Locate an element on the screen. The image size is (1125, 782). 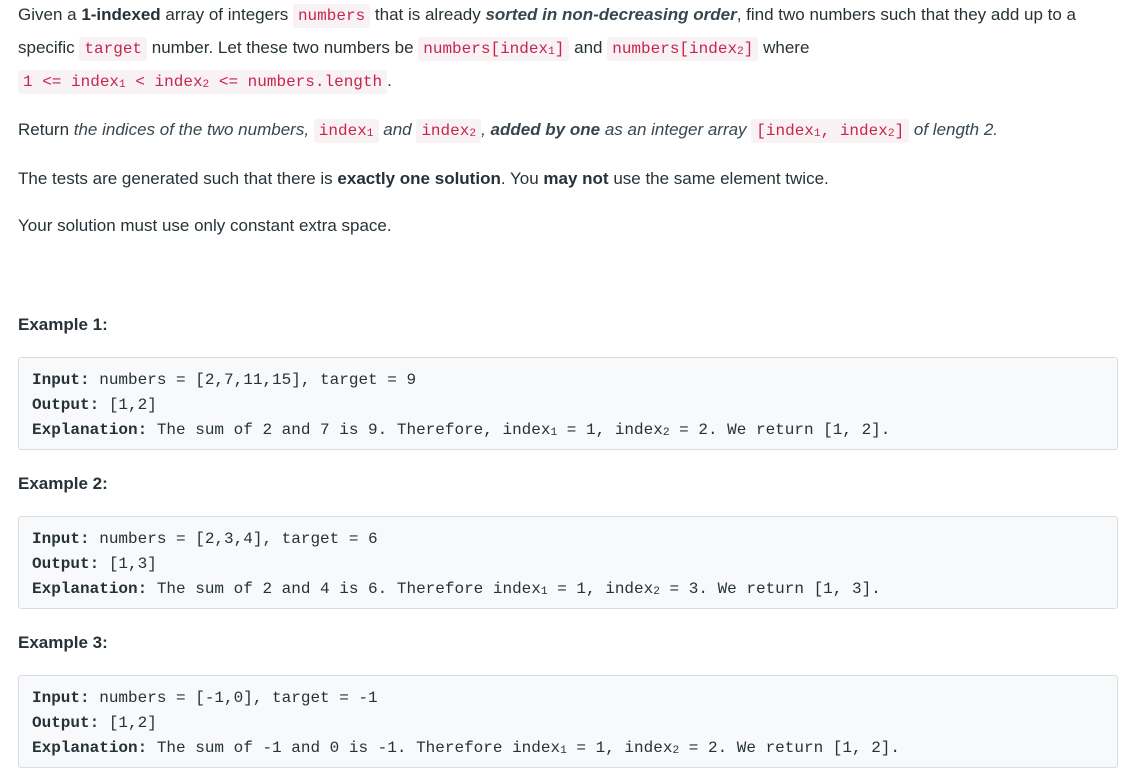
code-index2: index2 is located at coordinates (449, 131).